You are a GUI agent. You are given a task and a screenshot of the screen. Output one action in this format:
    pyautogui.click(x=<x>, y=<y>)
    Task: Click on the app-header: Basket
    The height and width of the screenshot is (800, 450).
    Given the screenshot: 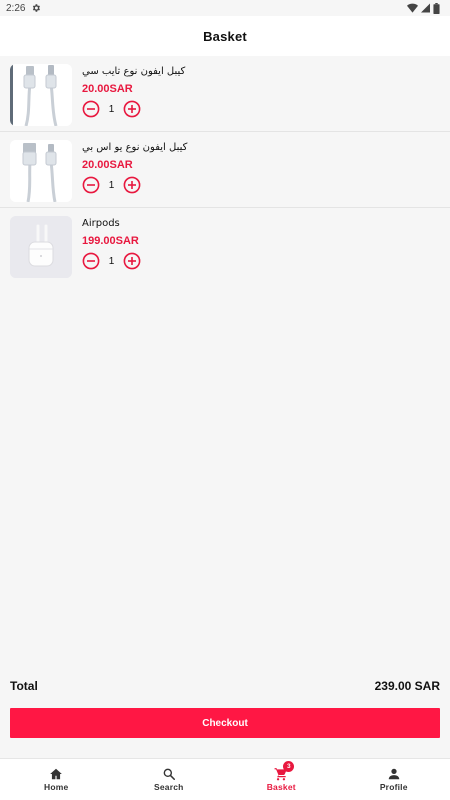 What is the action you would take?
    pyautogui.click(x=225, y=36)
    